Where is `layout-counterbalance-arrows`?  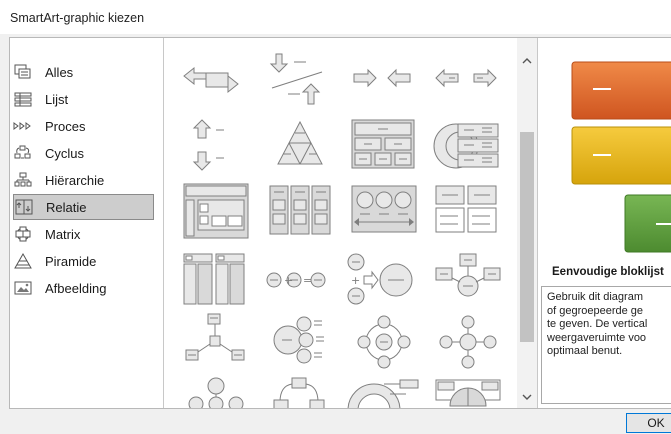
layout-counterbalance-arrows is located at coordinates (216, 145).